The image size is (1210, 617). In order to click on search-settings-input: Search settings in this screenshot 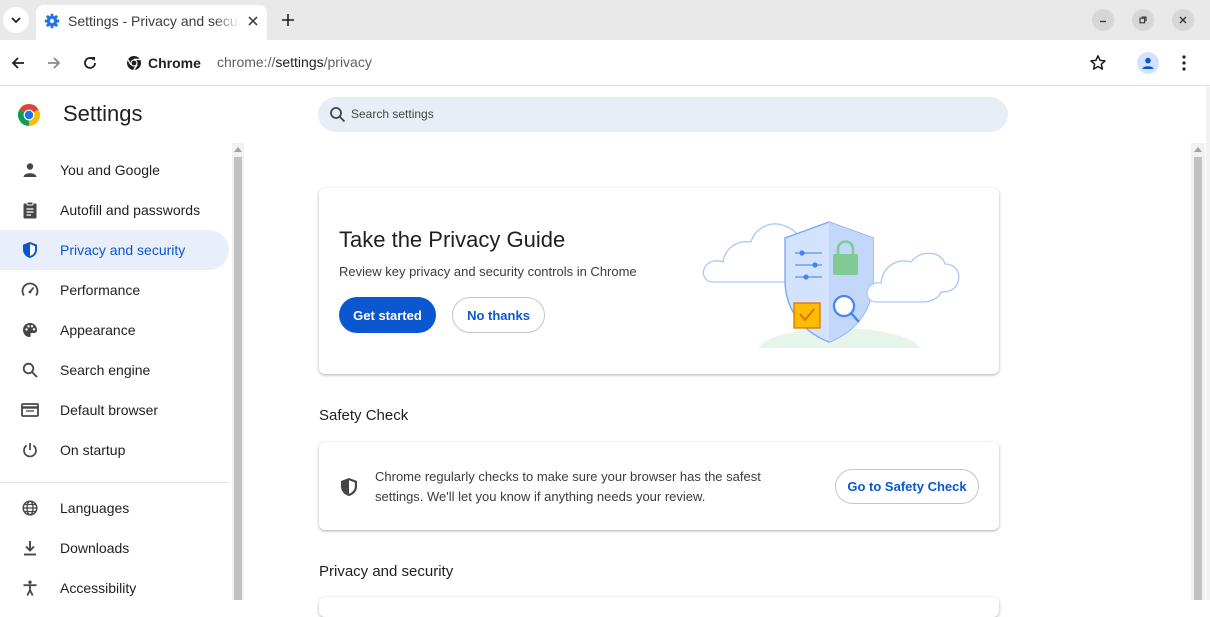, I will do `click(663, 114)`.